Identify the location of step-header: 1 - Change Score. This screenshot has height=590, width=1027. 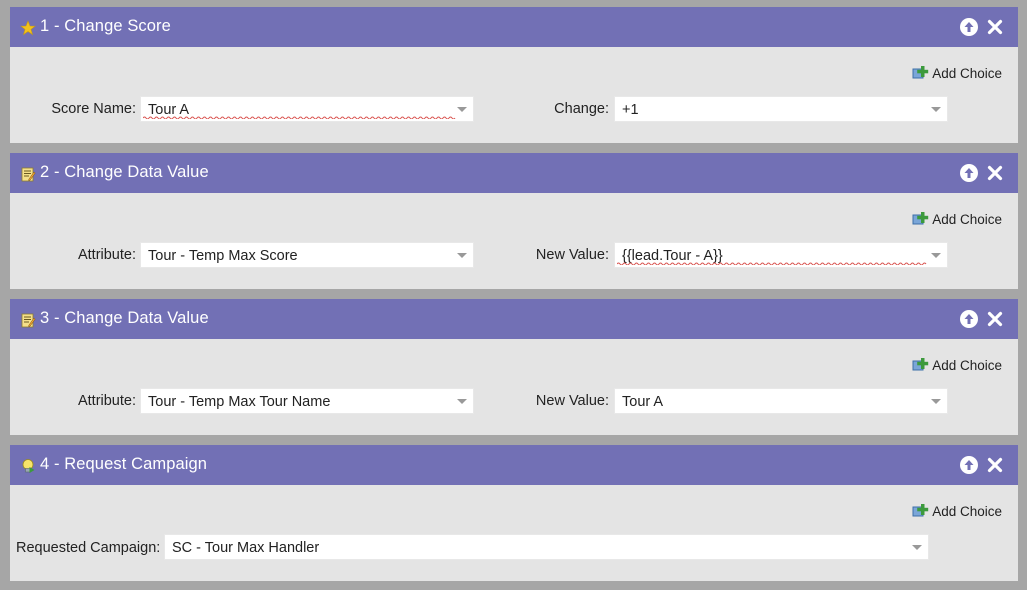
(514, 27).